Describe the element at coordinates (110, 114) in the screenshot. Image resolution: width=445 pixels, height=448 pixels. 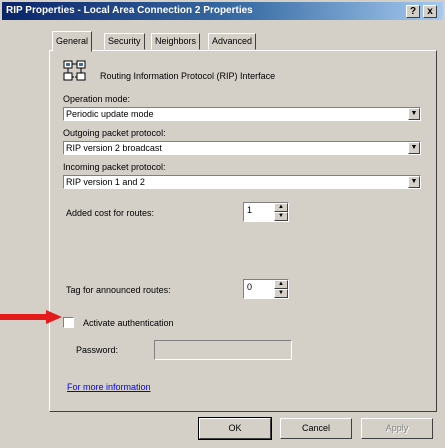
I see `operation-mode-value: Periodic update mode` at that location.